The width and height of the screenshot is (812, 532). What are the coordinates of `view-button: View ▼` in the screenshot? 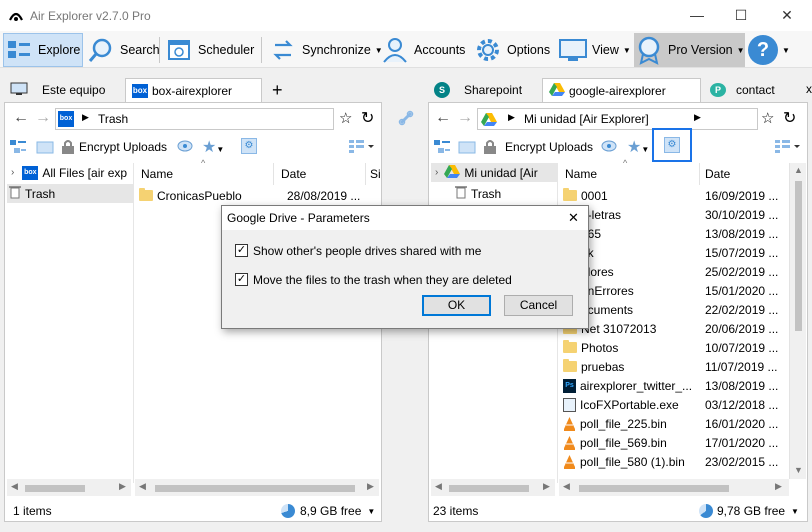 It's located at (594, 50).